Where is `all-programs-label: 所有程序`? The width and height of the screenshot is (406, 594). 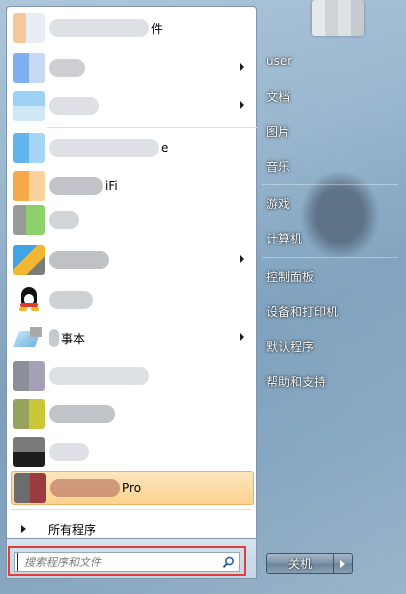
all-programs-label: 所有程序 is located at coordinates (72, 529).